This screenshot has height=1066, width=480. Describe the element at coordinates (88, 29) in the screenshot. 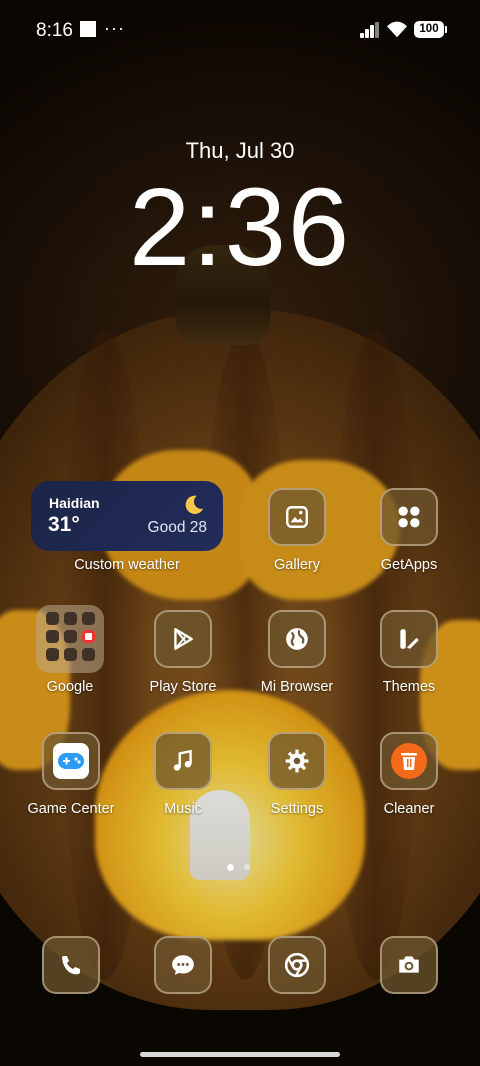

I see `square-notification-icon` at that location.